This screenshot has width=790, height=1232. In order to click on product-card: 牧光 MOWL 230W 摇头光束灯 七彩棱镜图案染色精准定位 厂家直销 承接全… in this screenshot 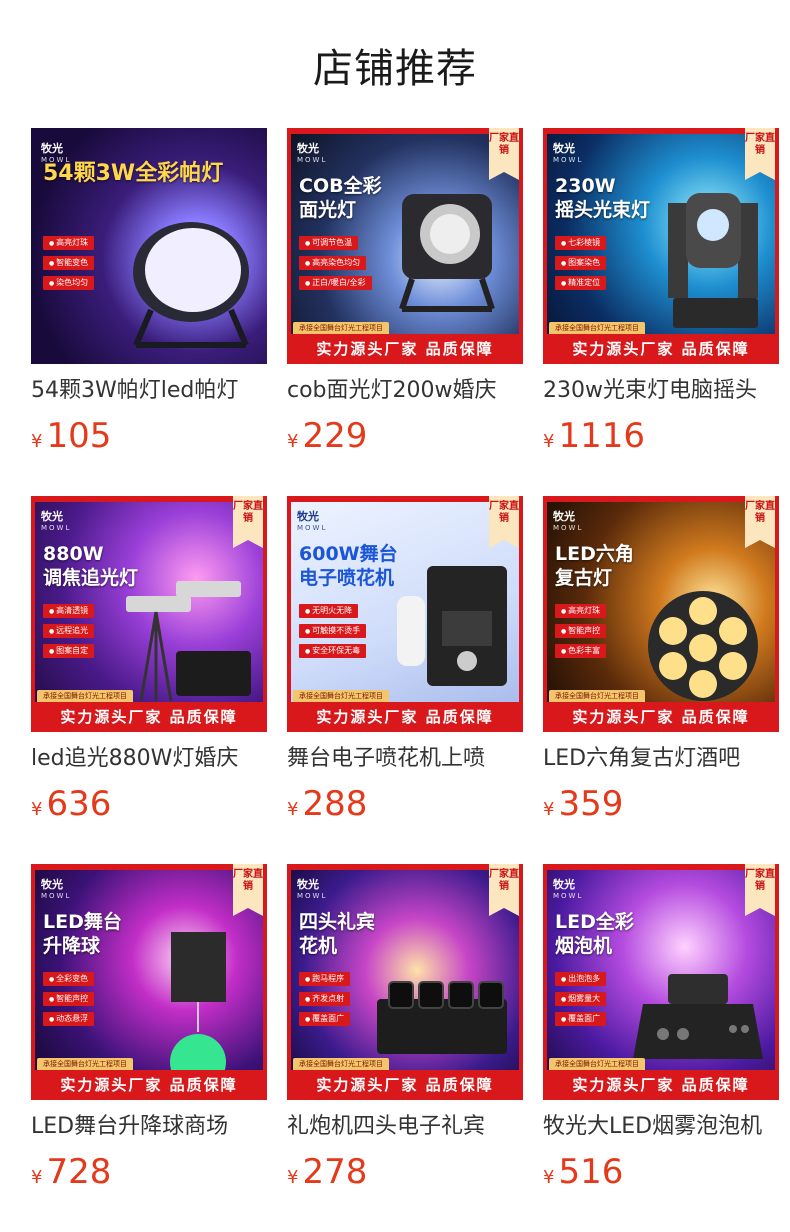, I will do `click(661, 292)`.